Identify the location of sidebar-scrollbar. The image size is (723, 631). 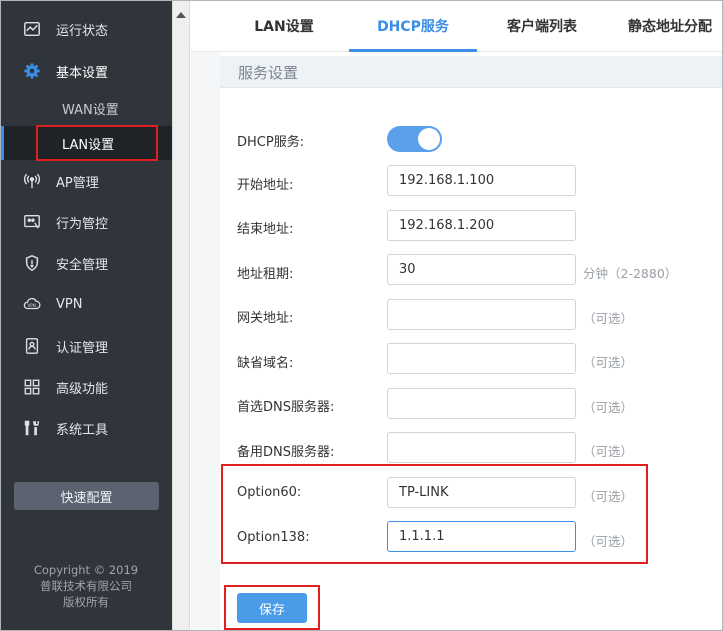
(181, 315).